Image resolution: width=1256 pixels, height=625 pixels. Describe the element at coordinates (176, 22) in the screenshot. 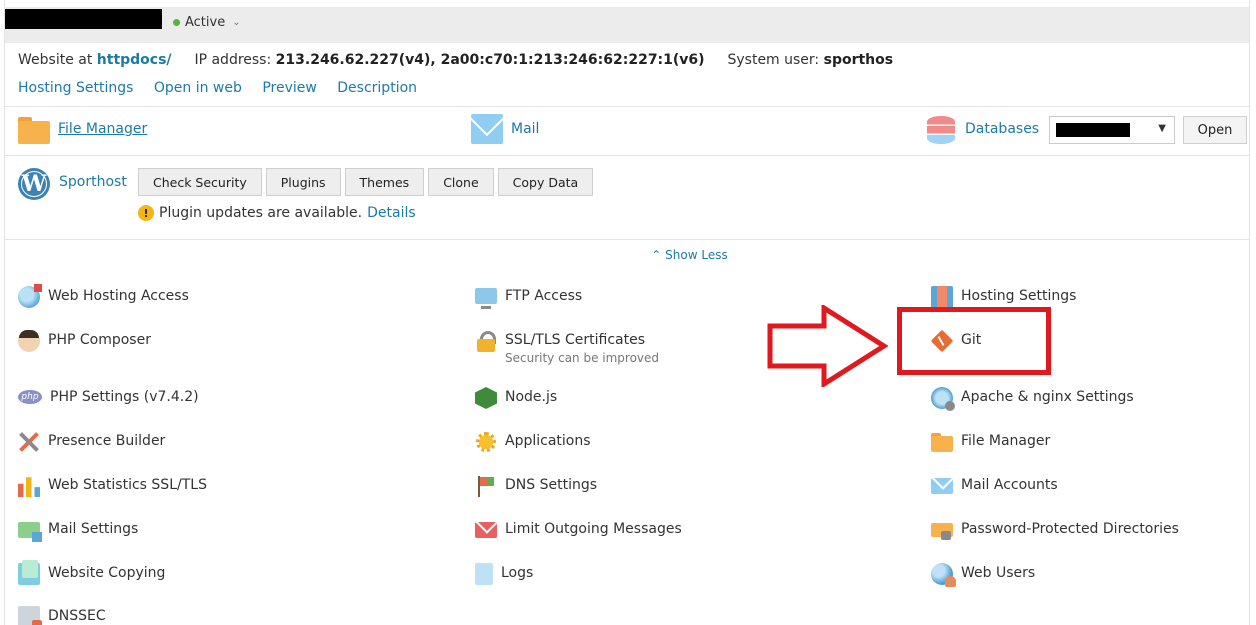

I see `status-dot-icon` at that location.